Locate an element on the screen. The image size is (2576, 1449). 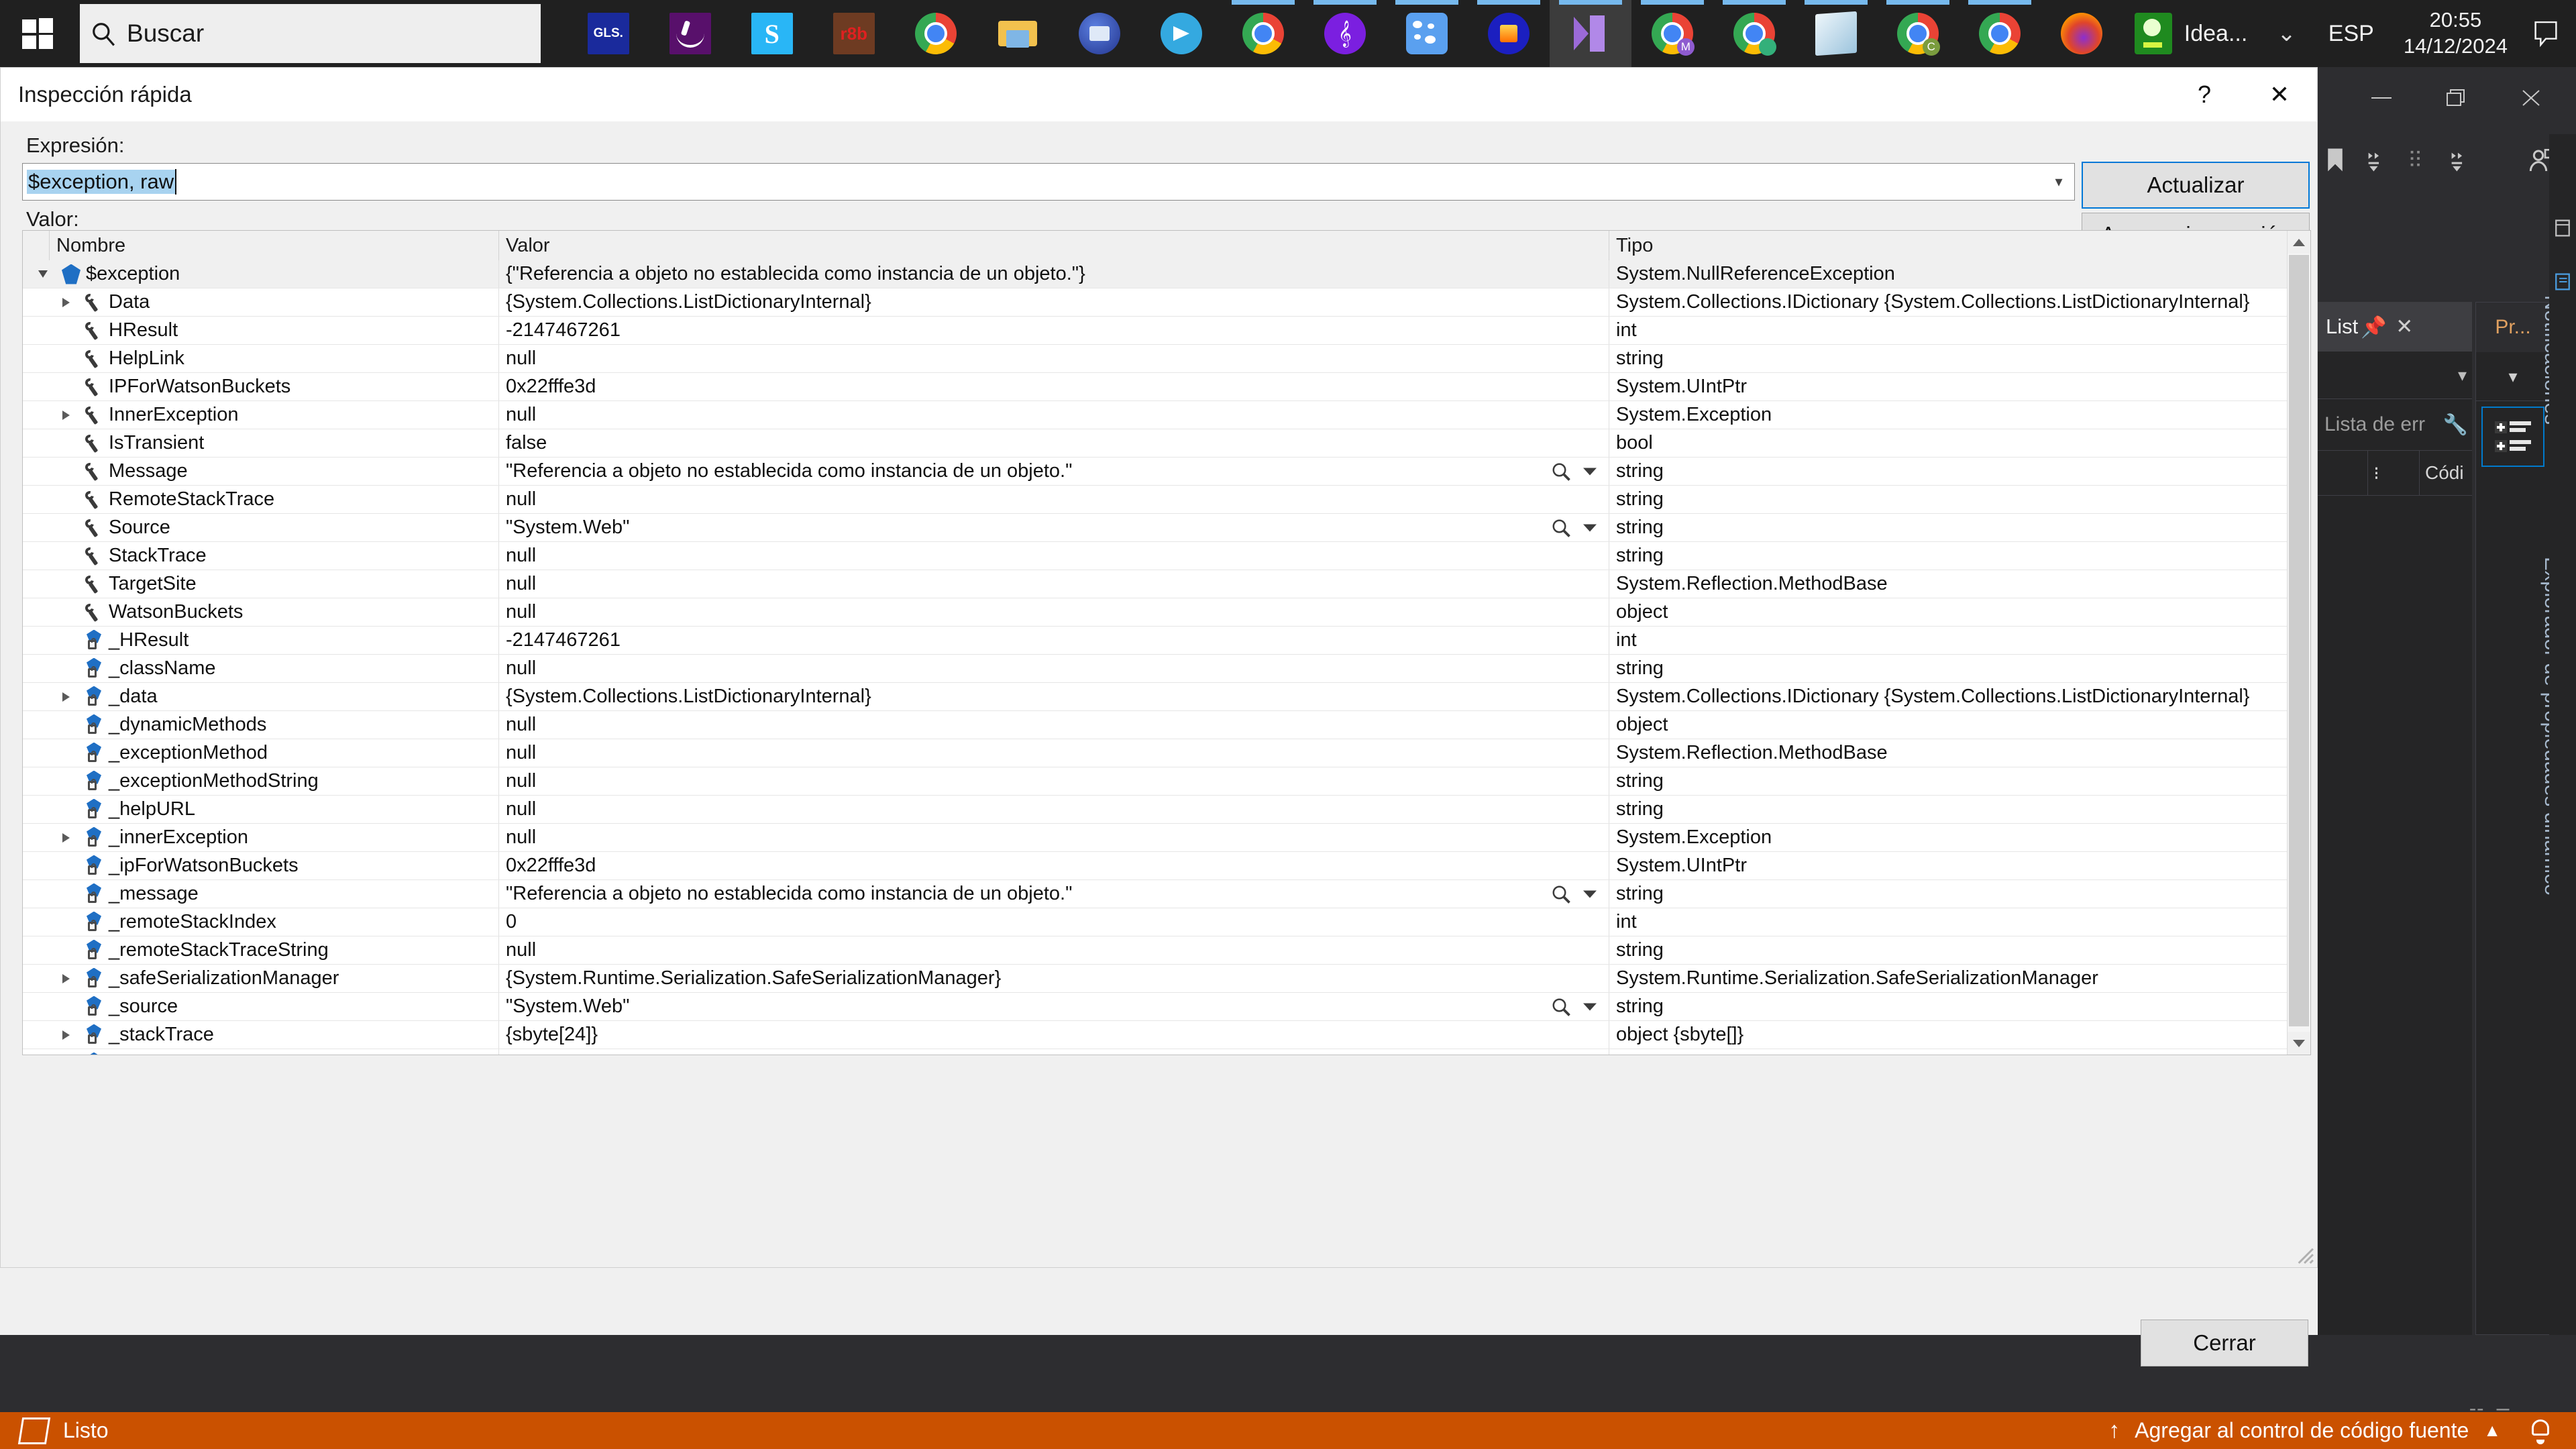
table-row: IsTransient false bool is located at coordinates (1155, 443).